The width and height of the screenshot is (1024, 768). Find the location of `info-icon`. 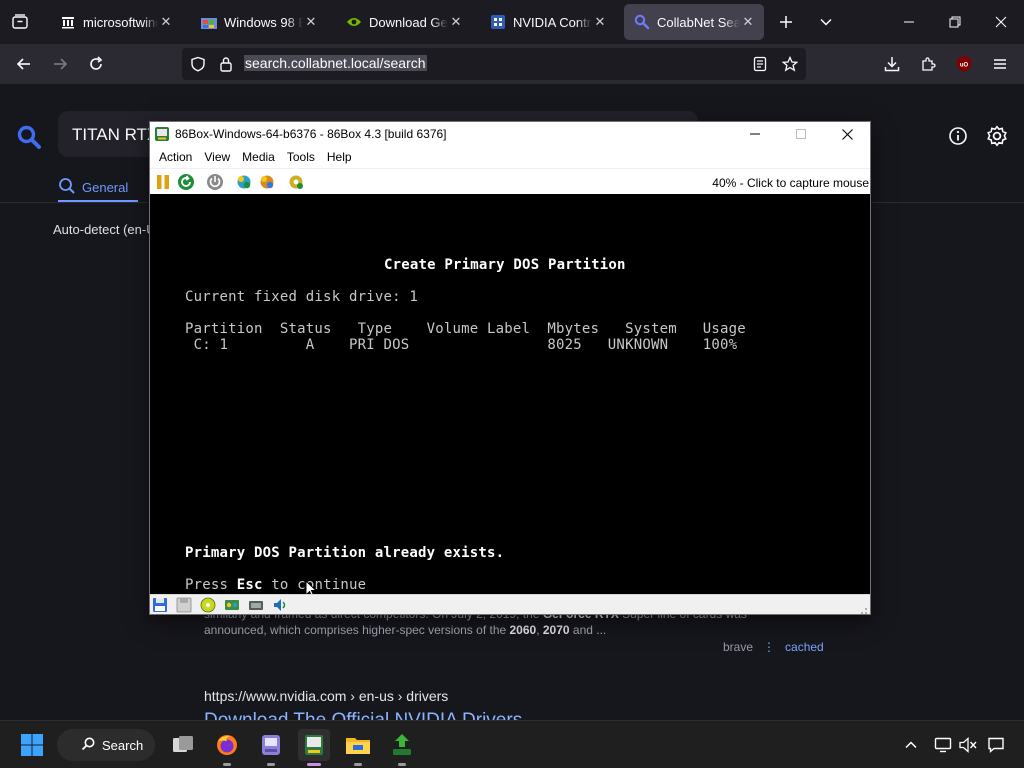

info-icon is located at coordinates (958, 136).